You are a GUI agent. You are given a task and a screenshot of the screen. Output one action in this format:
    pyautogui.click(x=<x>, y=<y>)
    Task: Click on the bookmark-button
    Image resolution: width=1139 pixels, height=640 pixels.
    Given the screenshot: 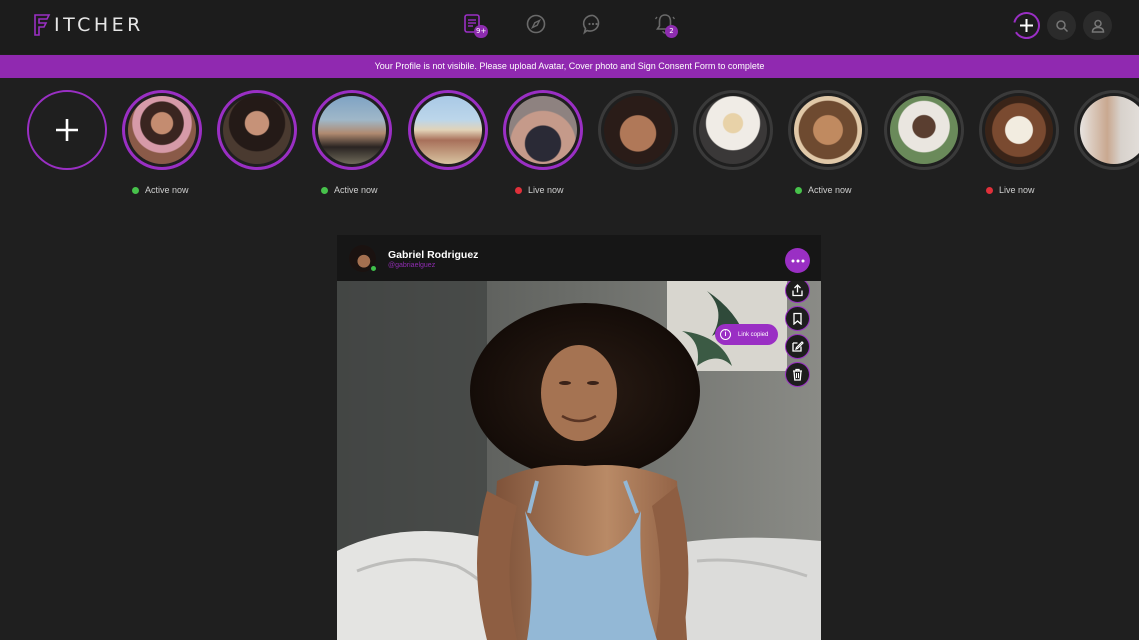 What is the action you would take?
    pyautogui.click(x=797, y=318)
    